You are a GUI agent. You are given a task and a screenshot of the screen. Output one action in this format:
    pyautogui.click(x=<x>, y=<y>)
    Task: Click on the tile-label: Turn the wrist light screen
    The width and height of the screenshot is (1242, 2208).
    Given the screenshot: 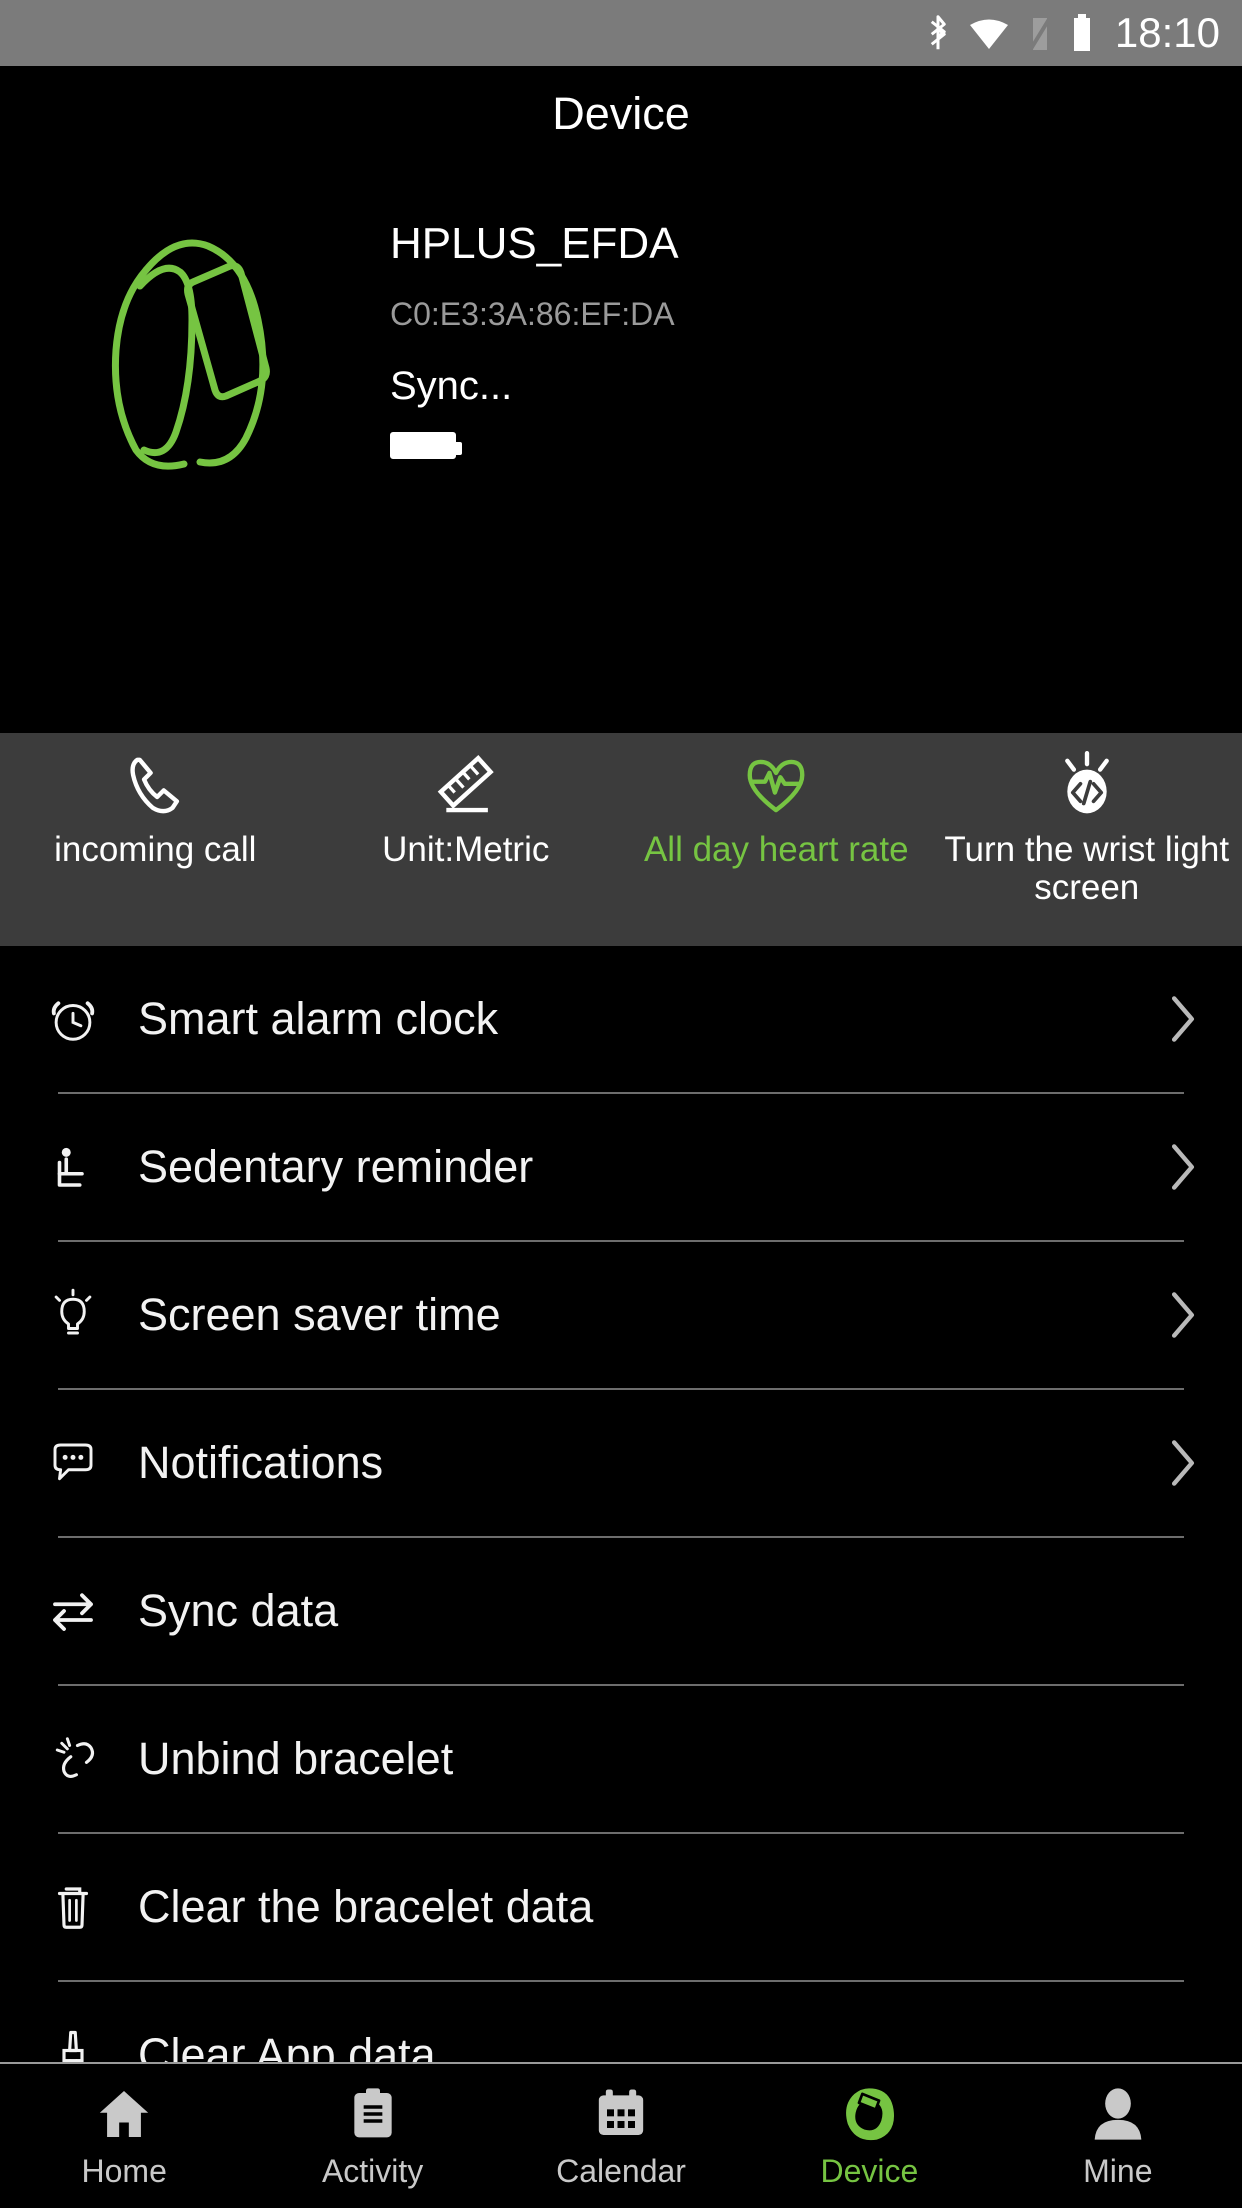 What is the action you would take?
    pyautogui.click(x=1087, y=868)
    